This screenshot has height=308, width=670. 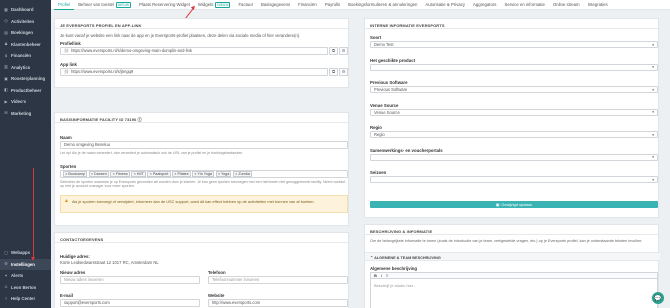 I want to click on tab-plaats-reservering-widget: Plaats Reservering Widget, so click(x=164, y=5).